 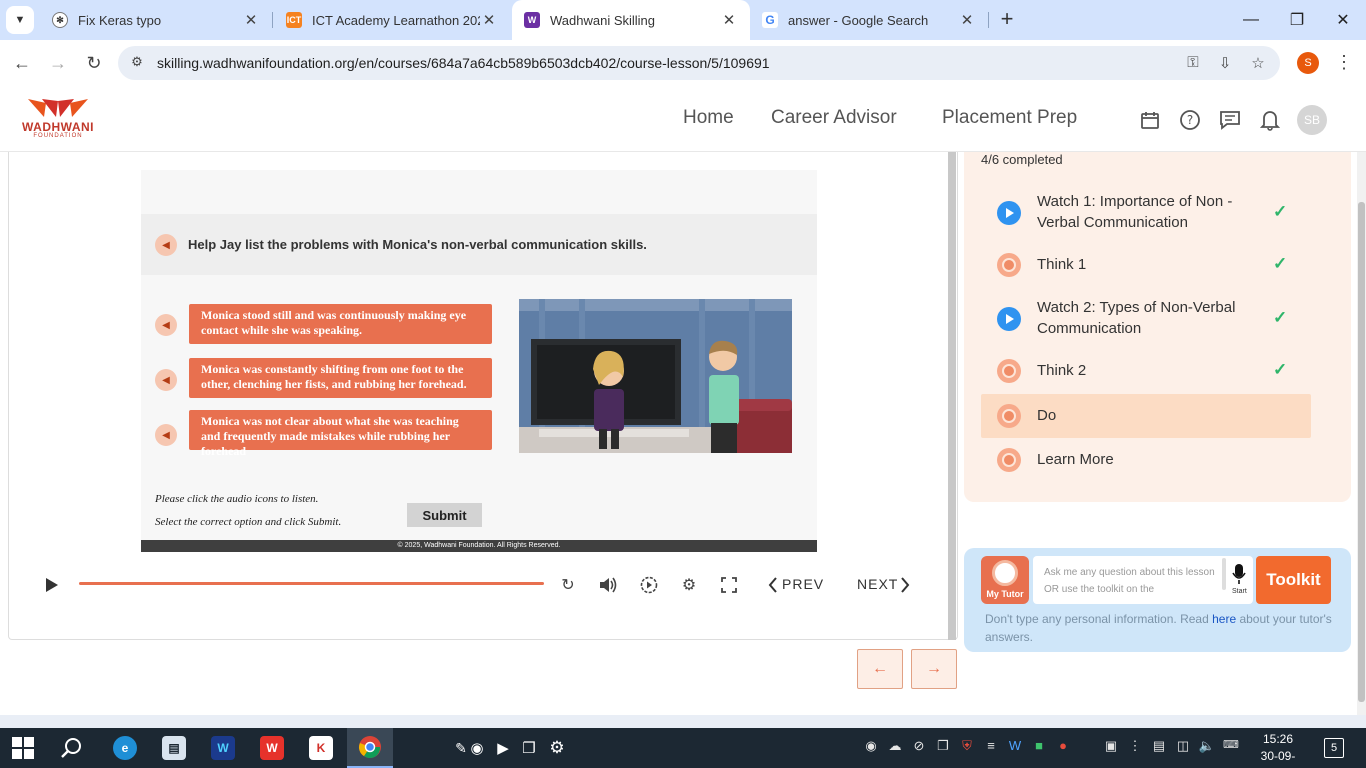 What do you see at coordinates (880, 669) in the screenshot?
I see `previous-lesson-button: ←` at bounding box center [880, 669].